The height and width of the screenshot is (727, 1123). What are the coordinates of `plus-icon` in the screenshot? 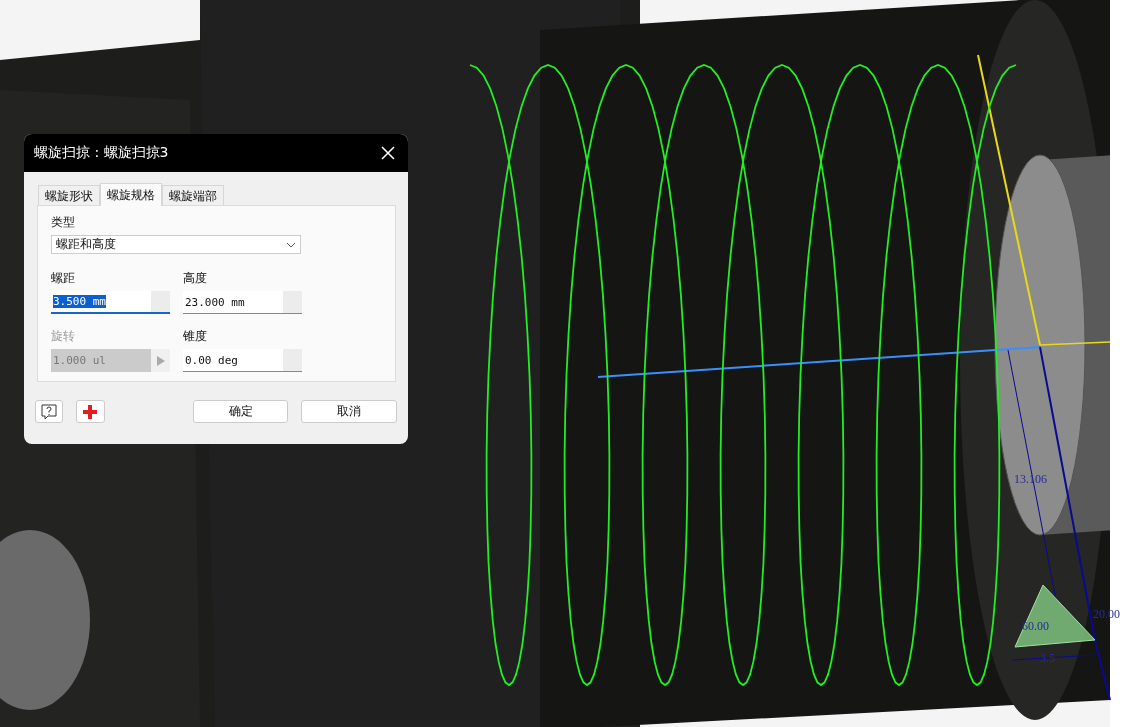 It's located at (90, 411).